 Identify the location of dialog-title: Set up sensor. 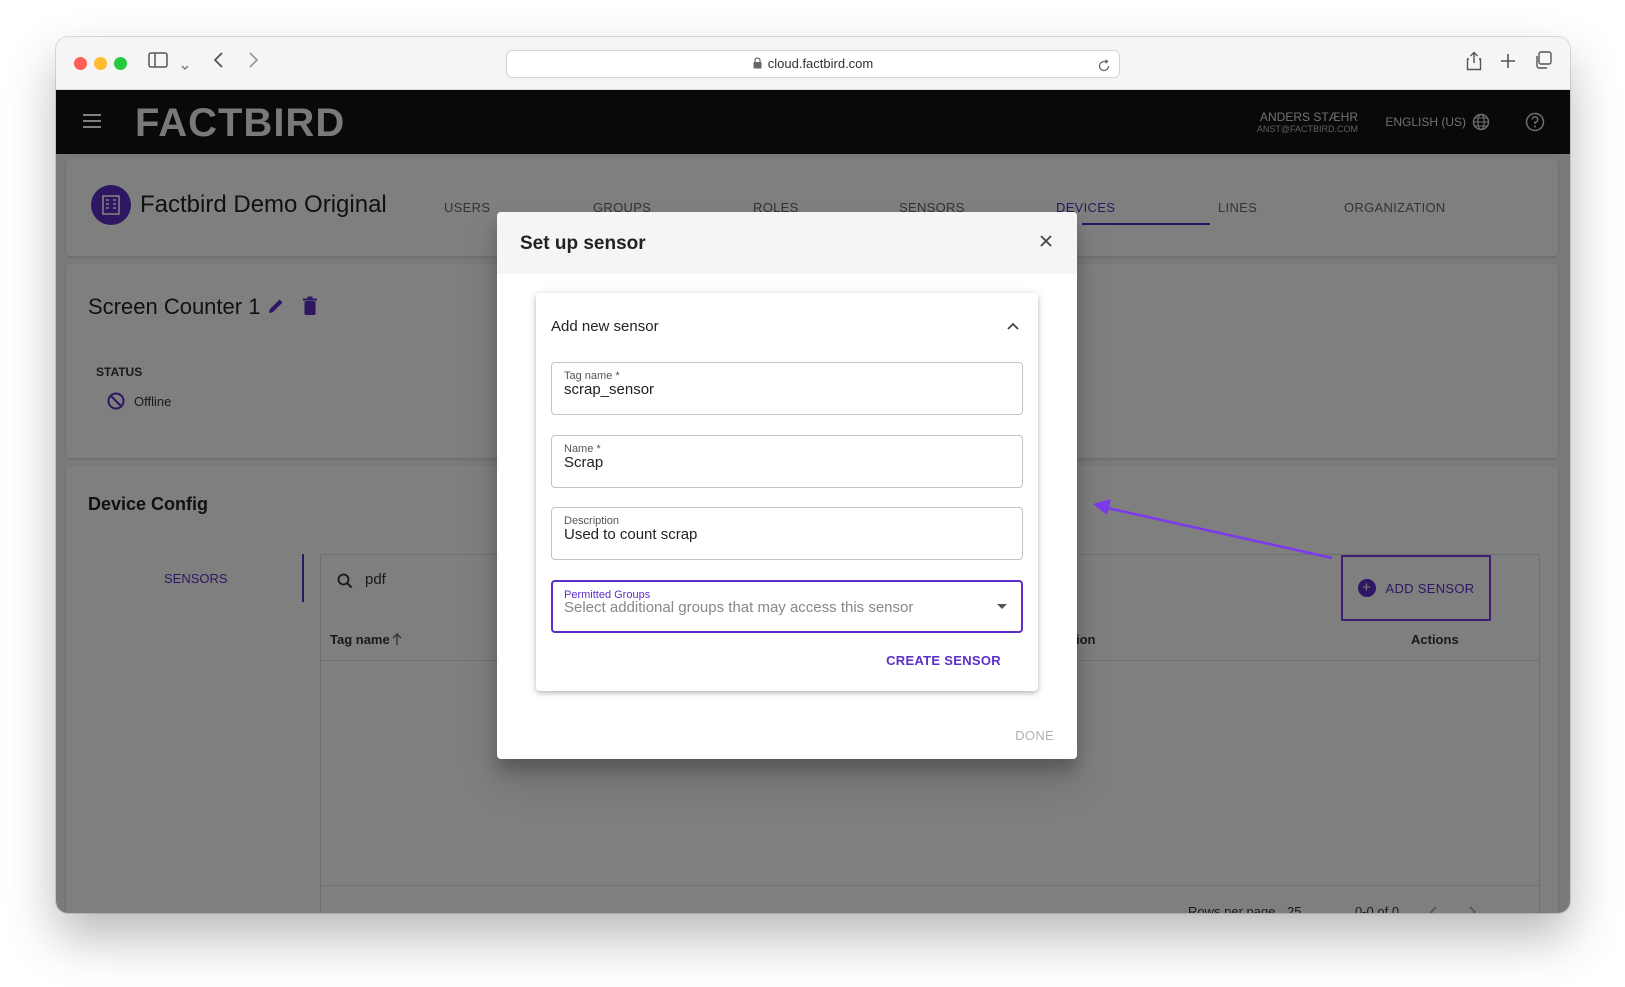
(583, 243).